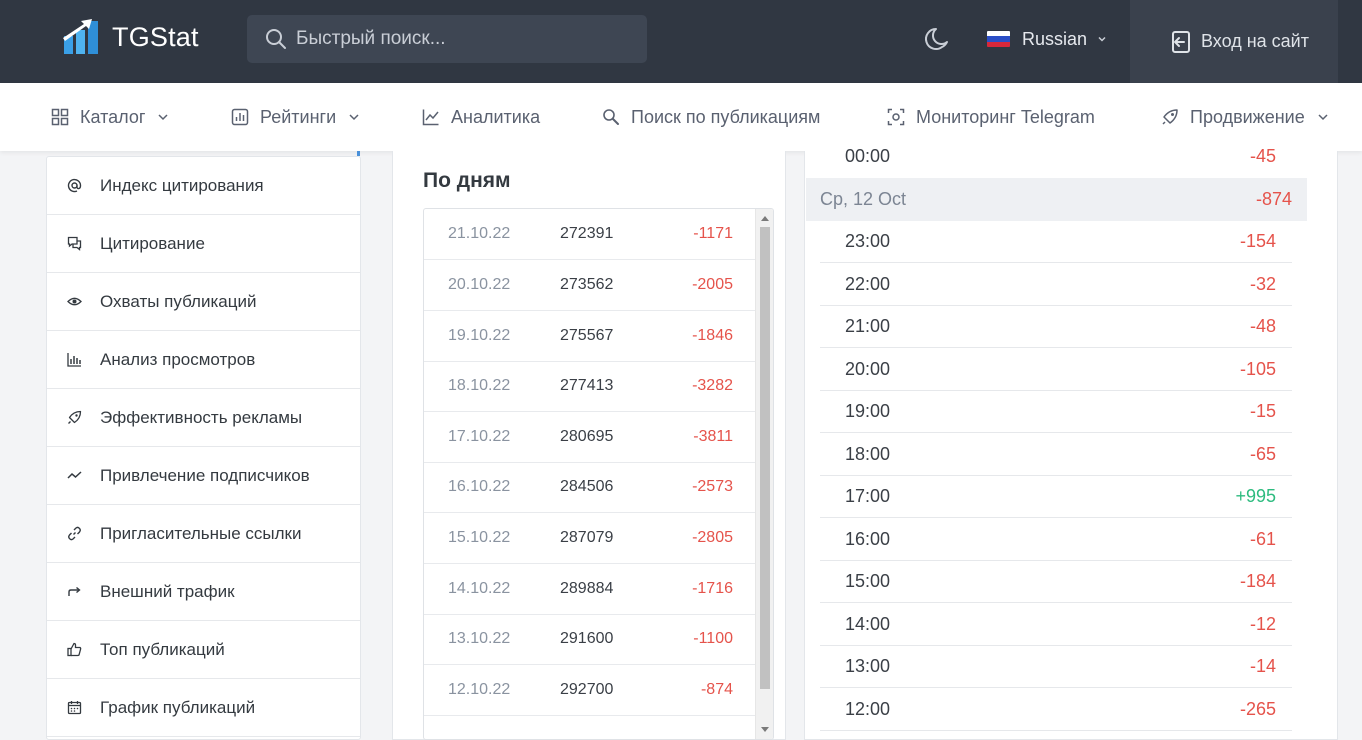 The width and height of the screenshot is (1362, 740). Describe the element at coordinates (1047, 39) in the screenshot. I see `language-selector: Russian` at that location.